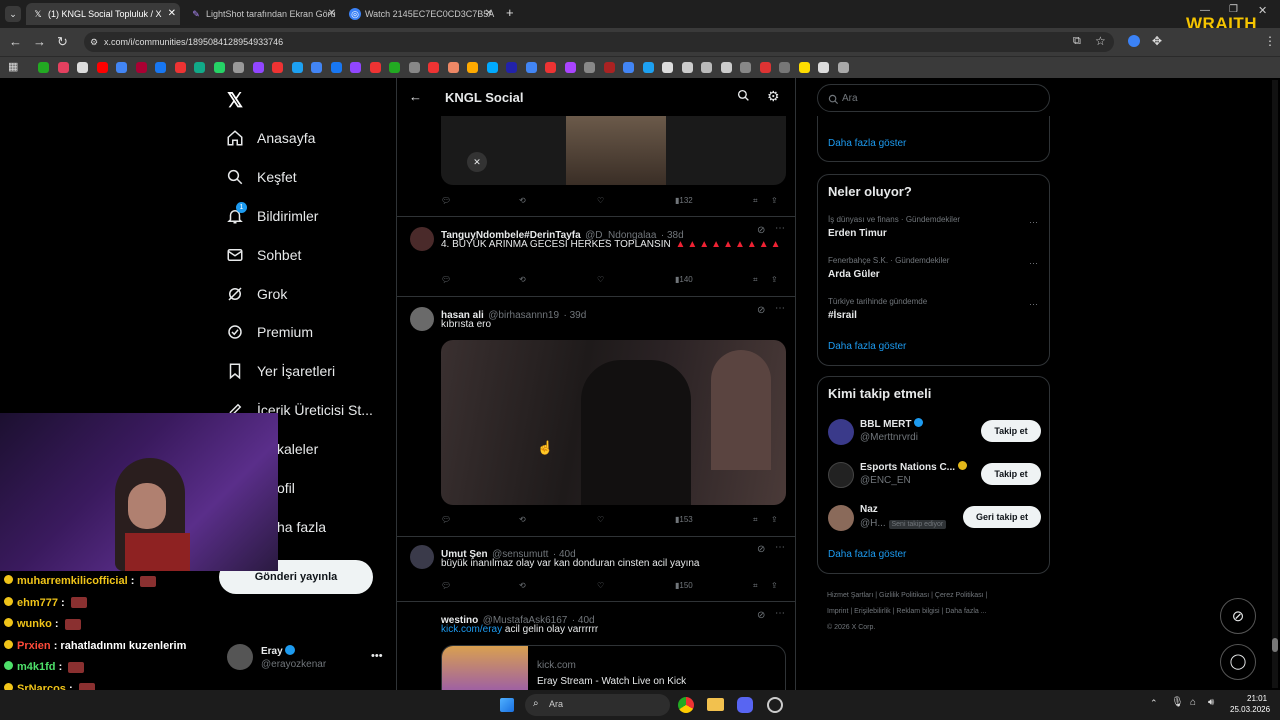 The width and height of the screenshot is (1280, 720). Describe the element at coordinates (850, 595) in the screenshot. I see `footer-link: Hizmet Şartları` at that location.